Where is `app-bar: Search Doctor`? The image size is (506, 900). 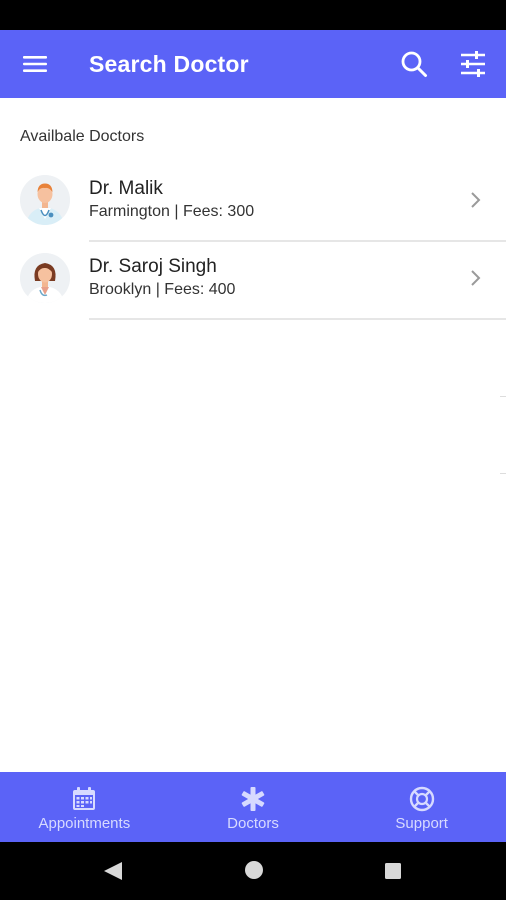 app-bar: Search Doctor is located at coordinates (253, 64).